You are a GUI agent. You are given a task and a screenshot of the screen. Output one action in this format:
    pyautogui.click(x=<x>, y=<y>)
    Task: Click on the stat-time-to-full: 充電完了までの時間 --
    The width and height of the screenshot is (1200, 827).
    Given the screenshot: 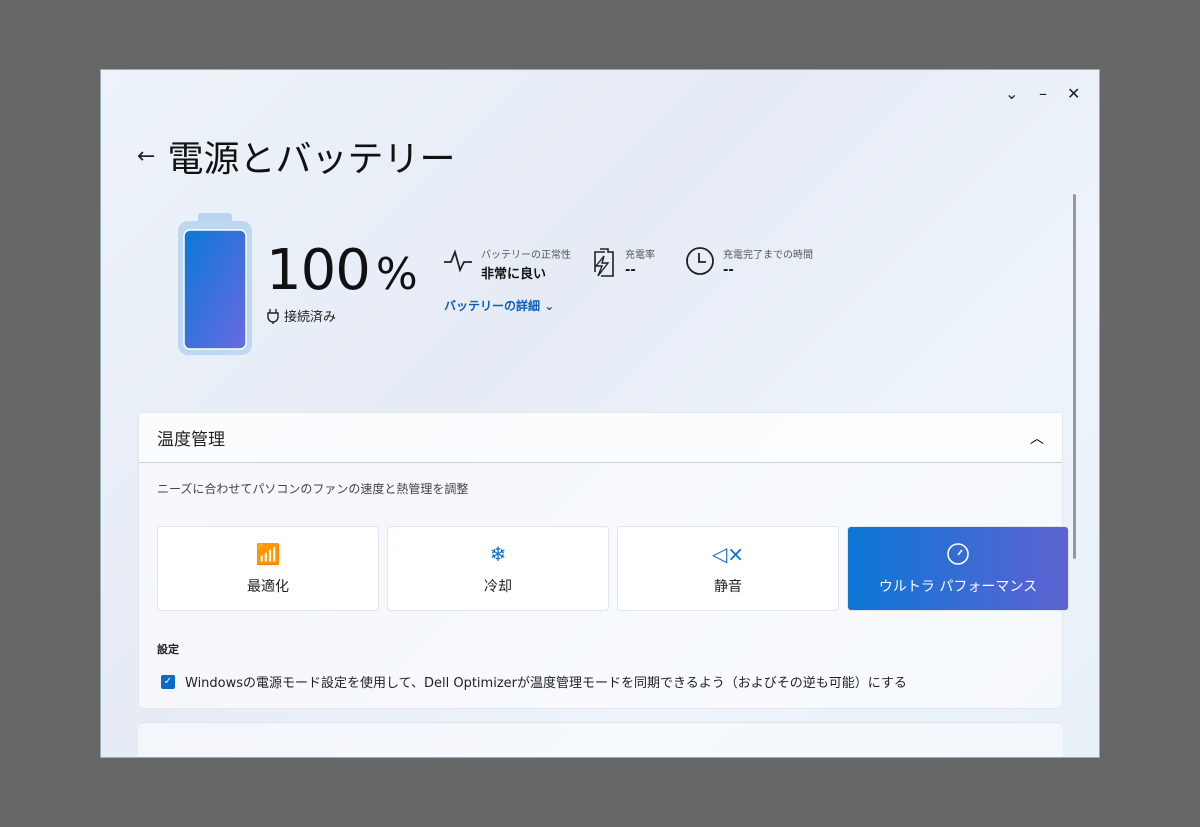 What is the action you would take?
    pyautogui.click(x=749, y=262)
    